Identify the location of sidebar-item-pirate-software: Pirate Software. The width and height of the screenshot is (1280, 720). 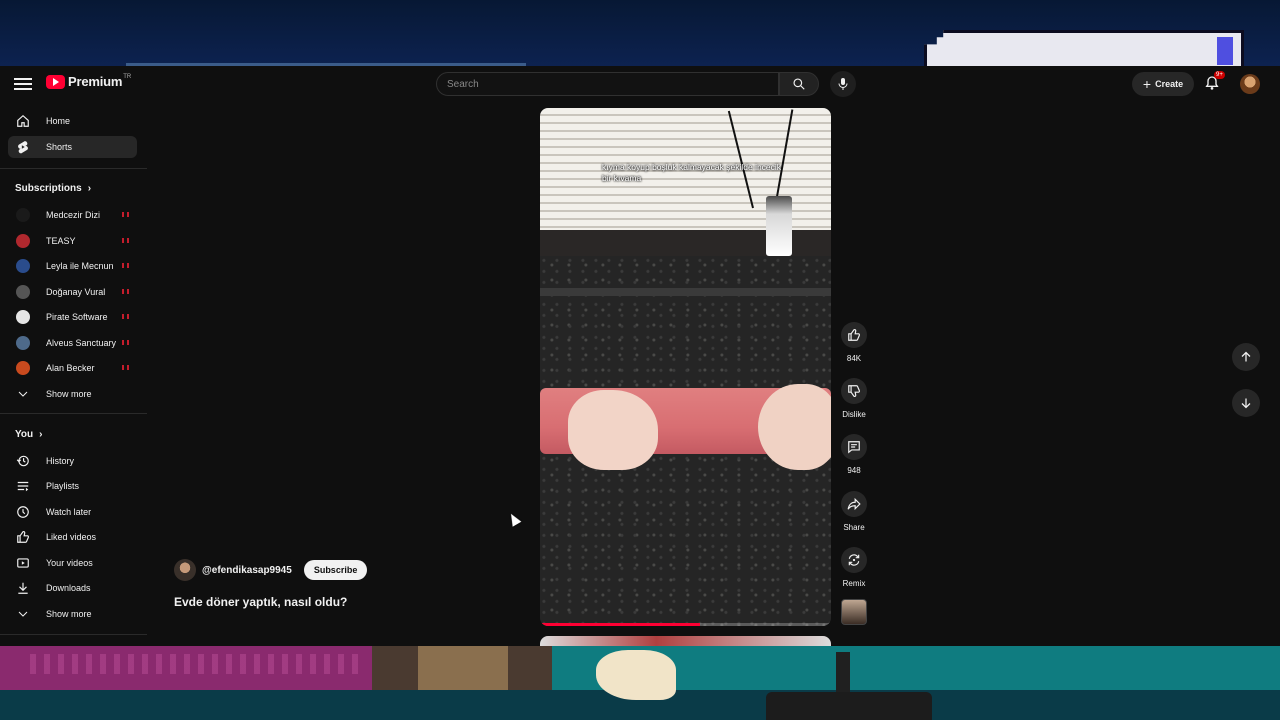
(72, 317).